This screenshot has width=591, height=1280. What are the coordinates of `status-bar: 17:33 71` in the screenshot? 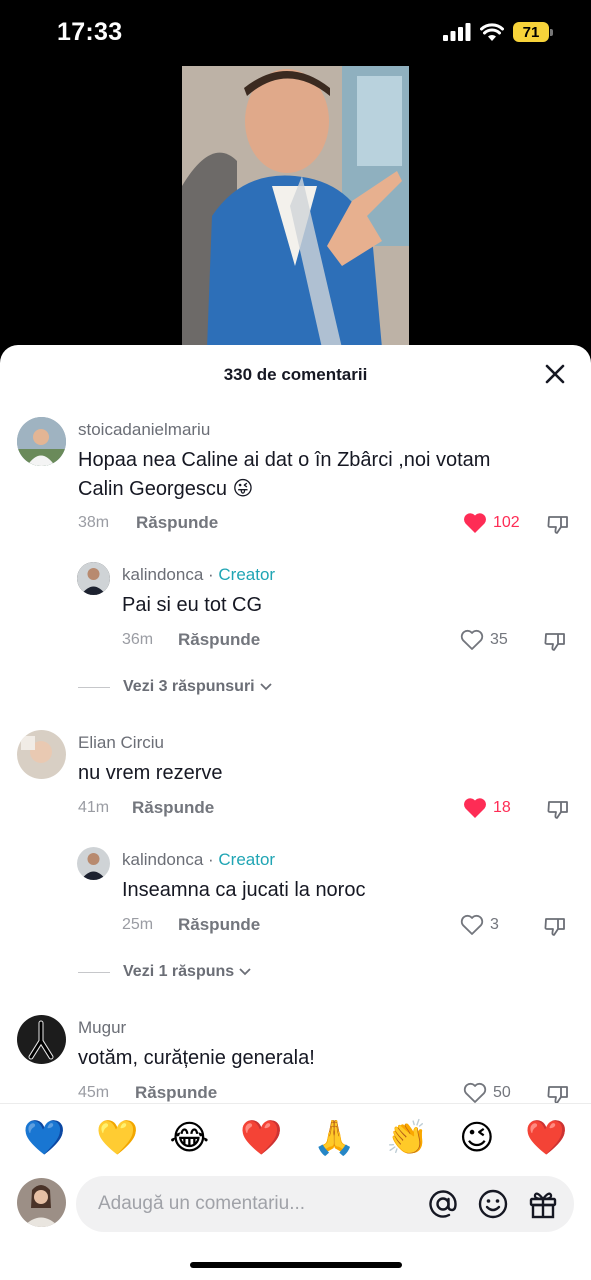 It's located at (295, 33).